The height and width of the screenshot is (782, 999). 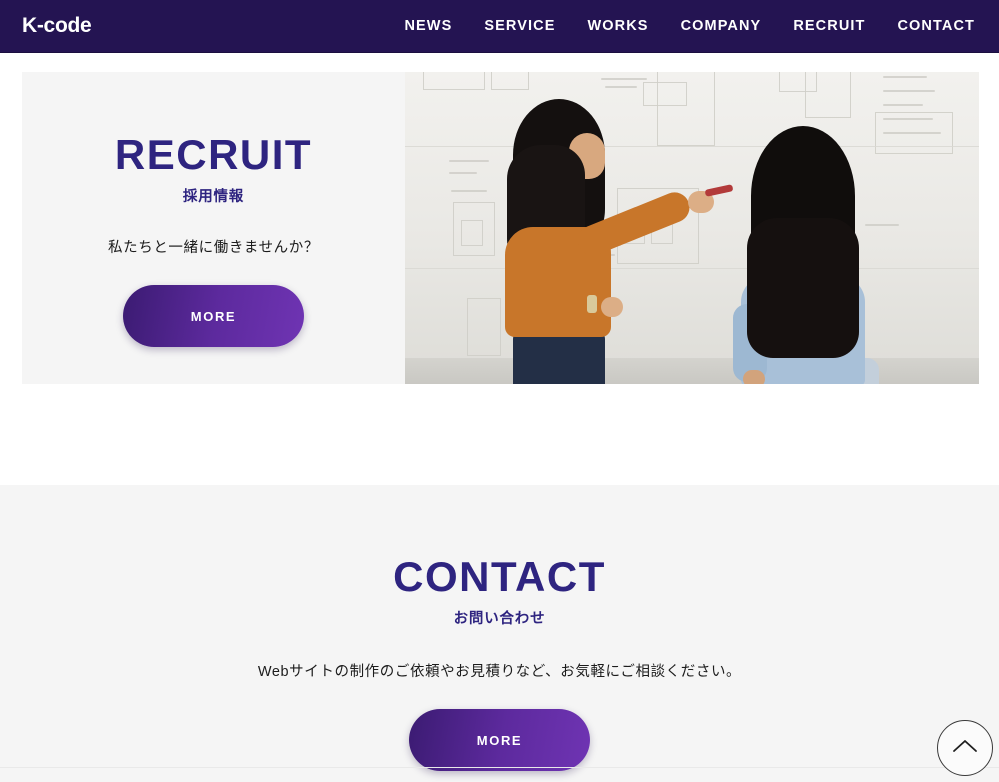 I want to click on chevron-up-icon, so click(x=965, y=748).